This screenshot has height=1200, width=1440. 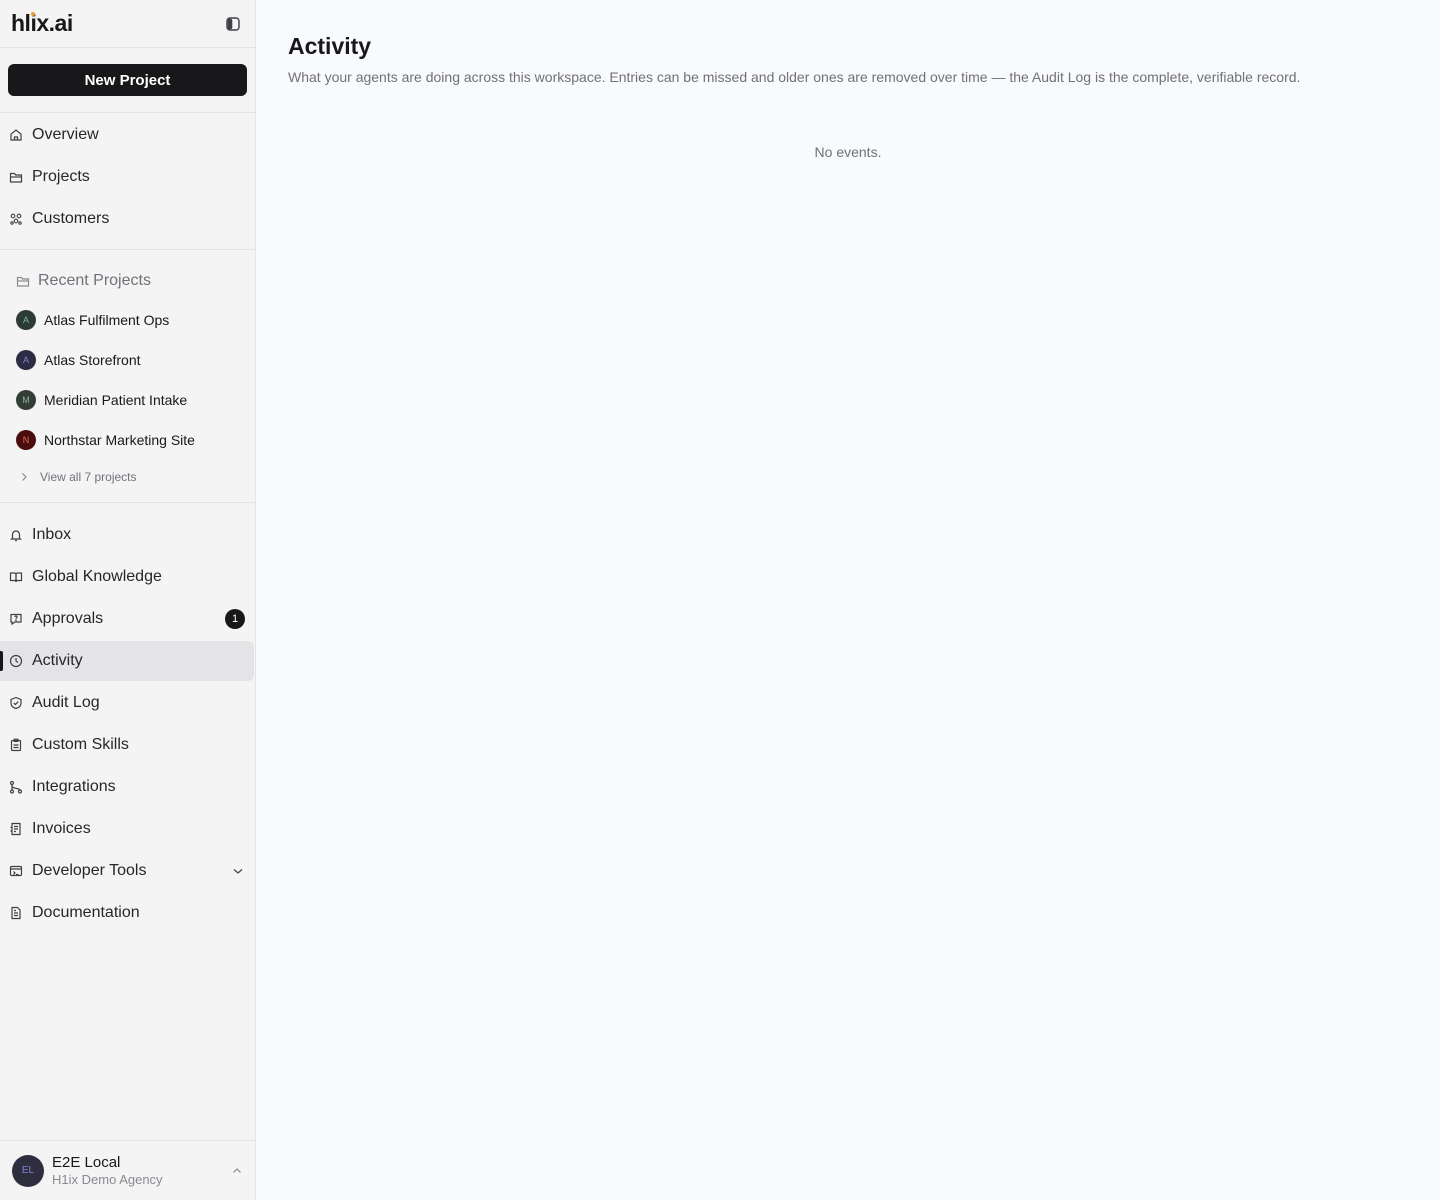 What do you see at coordinates (26, 400) in the screenshot?
I see `project-avatar: M` at bounding box center [26, 400].